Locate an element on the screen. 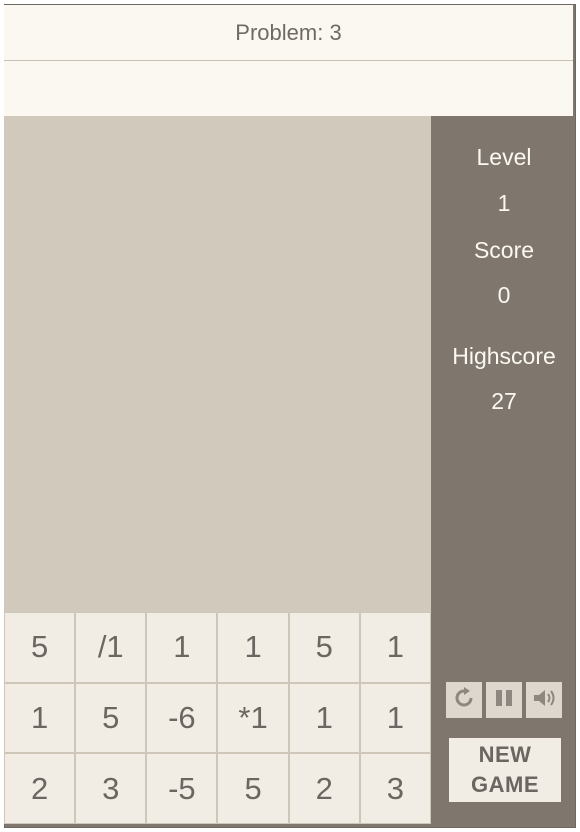  new-game-line2: GAME is located at coordinates (505, 784).